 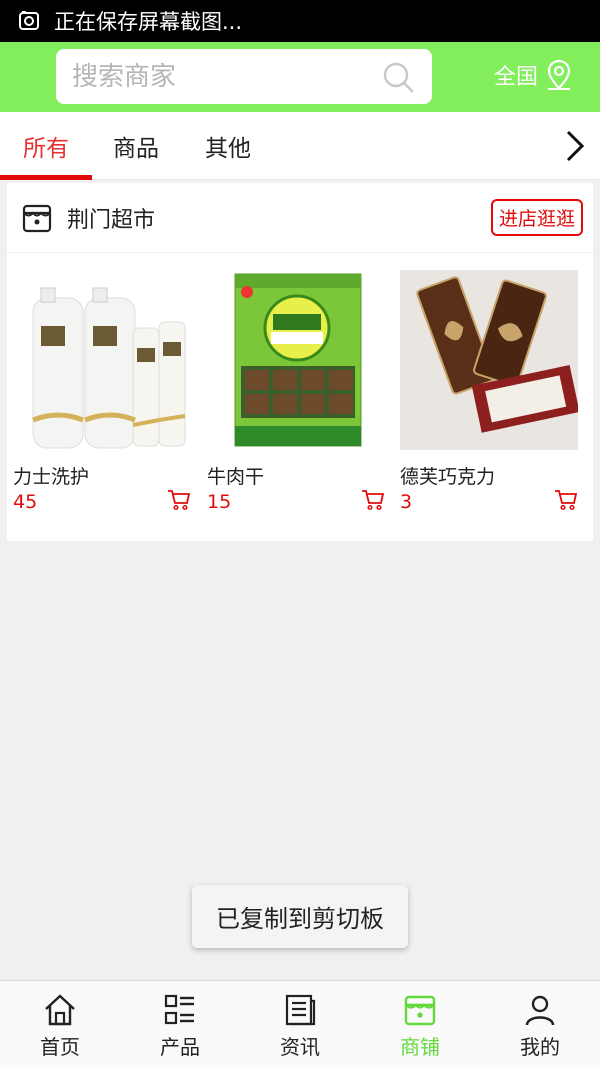 What do you see at coordinates (236, 477) in the screenshot?
I see `product-name: 牛肉干` at bounding box center [236, 477].